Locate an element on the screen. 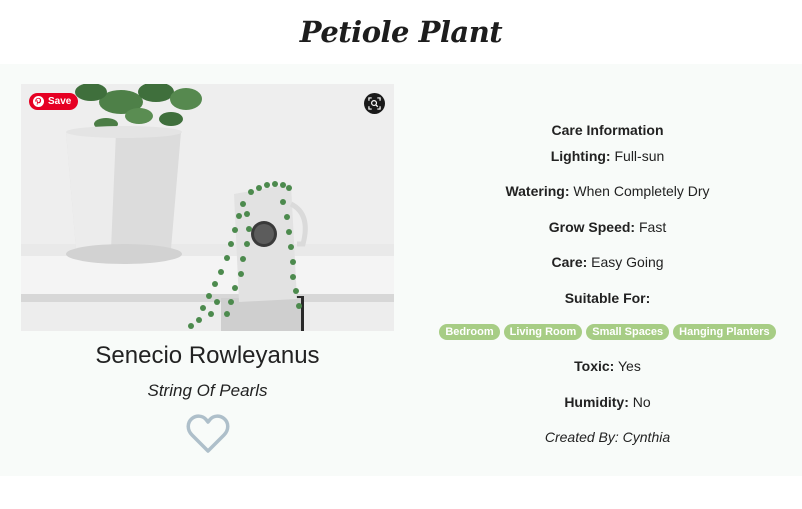 The image size is (802, 509). care-watering: Watering: When Completely Dry is located at coordinates (607, 191).